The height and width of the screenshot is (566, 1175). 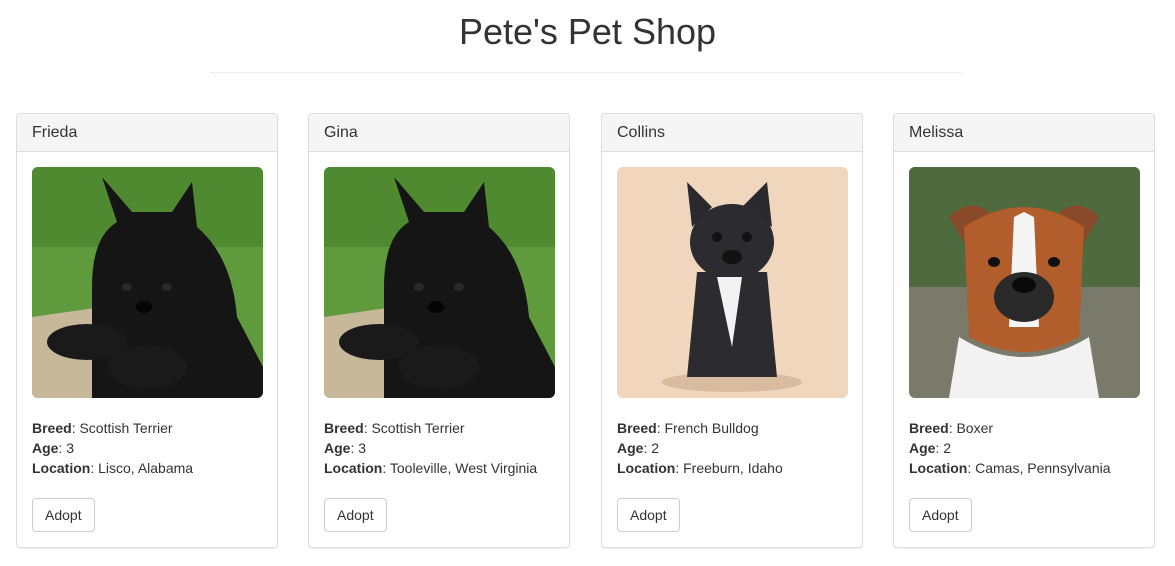 What do you see at coordinates (586, 72) in the screenshot?
I see `title-divider` at bounding box center [586, 72].